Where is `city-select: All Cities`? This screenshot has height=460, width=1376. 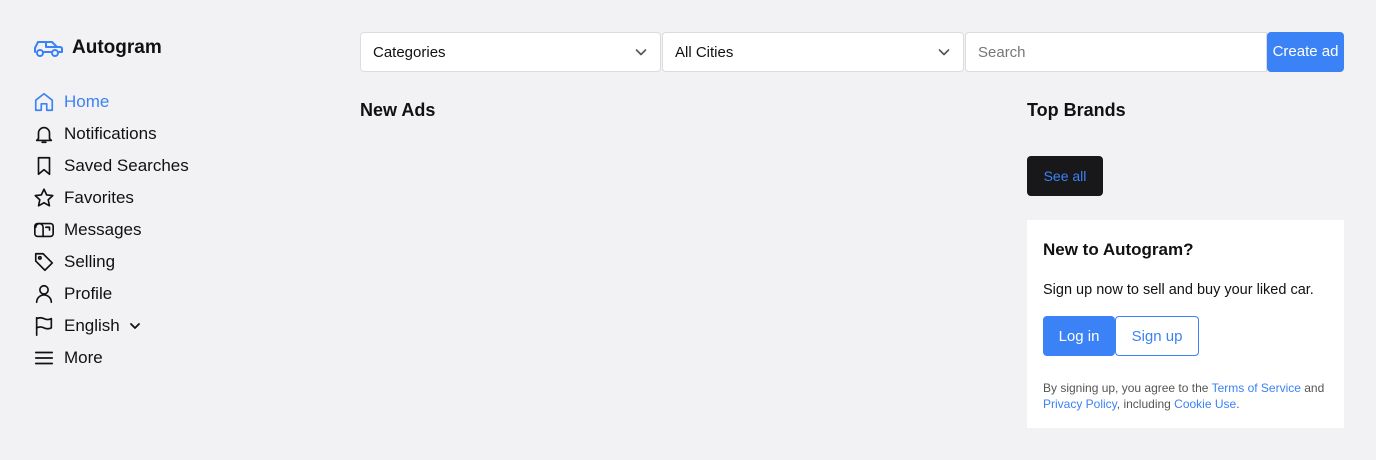 city-select: All Cities is located at coordinates (813, 52).